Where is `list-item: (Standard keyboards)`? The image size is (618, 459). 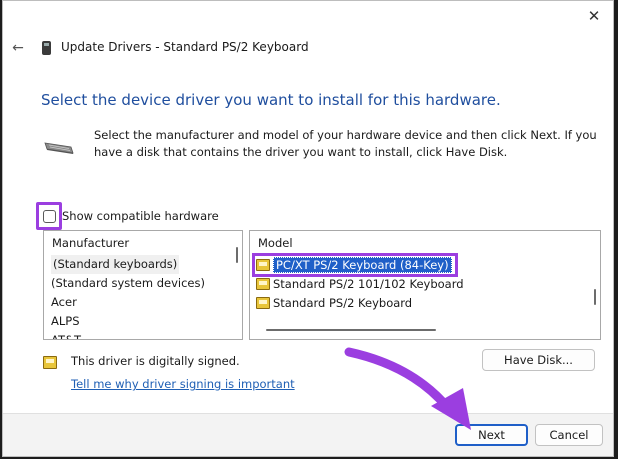
list-item: (Standard keyboards) is located at coordinates (143, 264).